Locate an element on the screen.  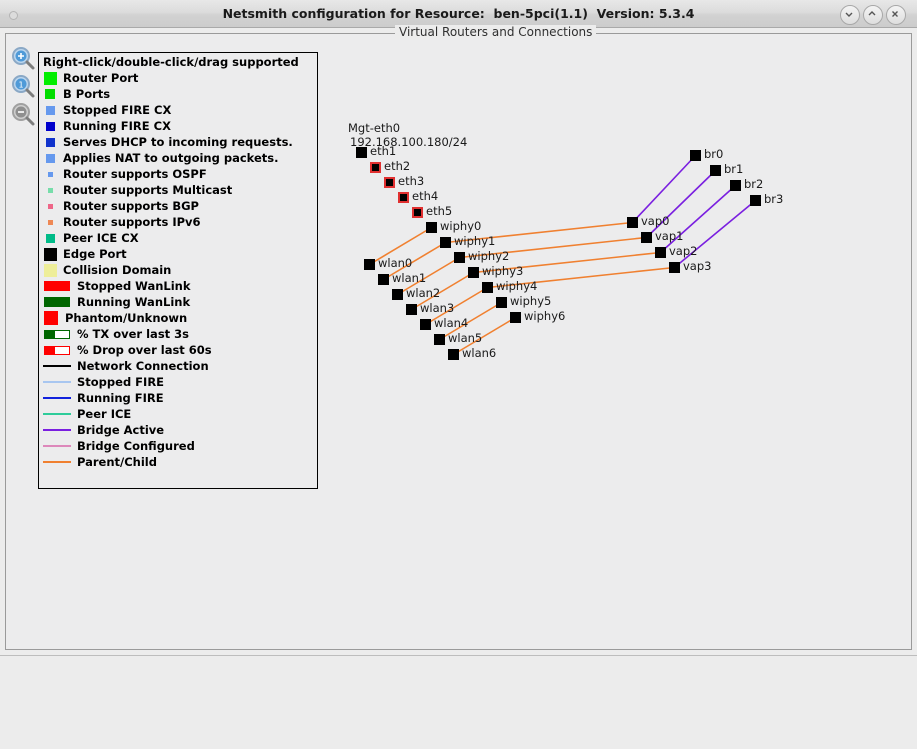
legend-item: Peer ICE is located at coordinates (179, 414).